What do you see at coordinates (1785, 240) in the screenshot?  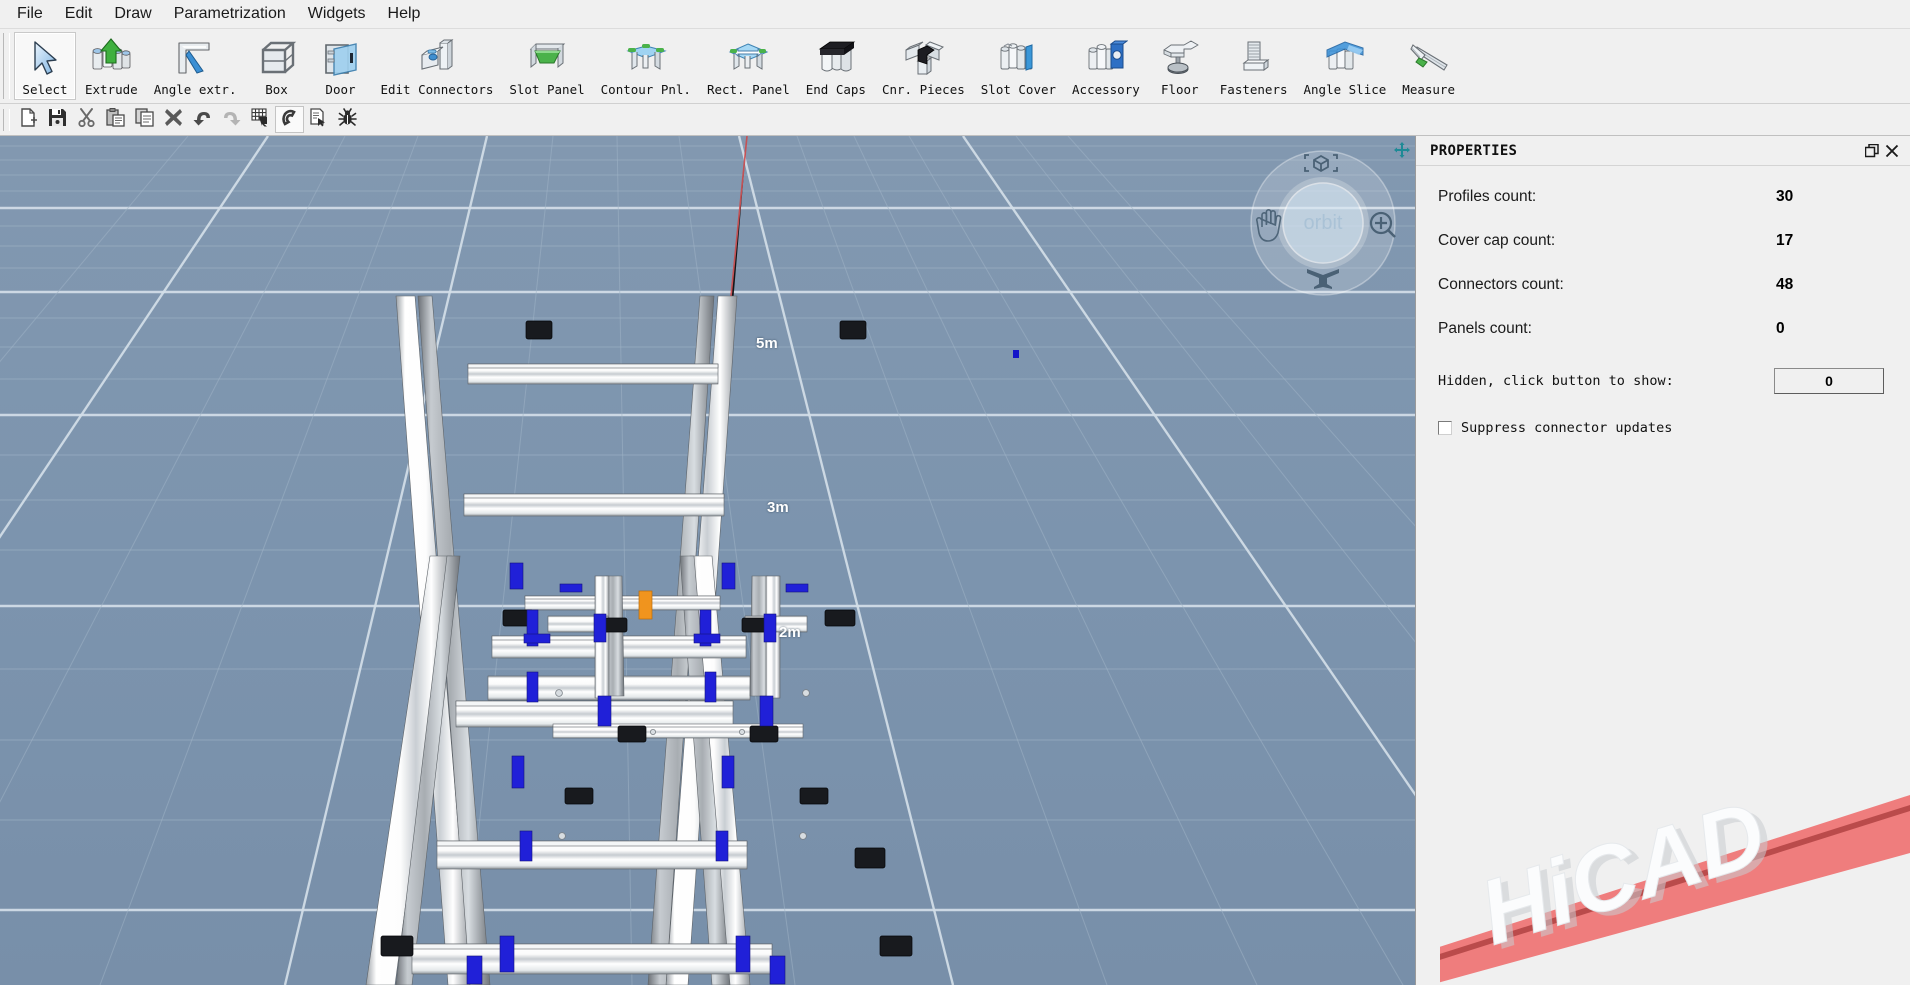 I see `cover-cap-count-value: 17` at bounding box center [1785, 240].